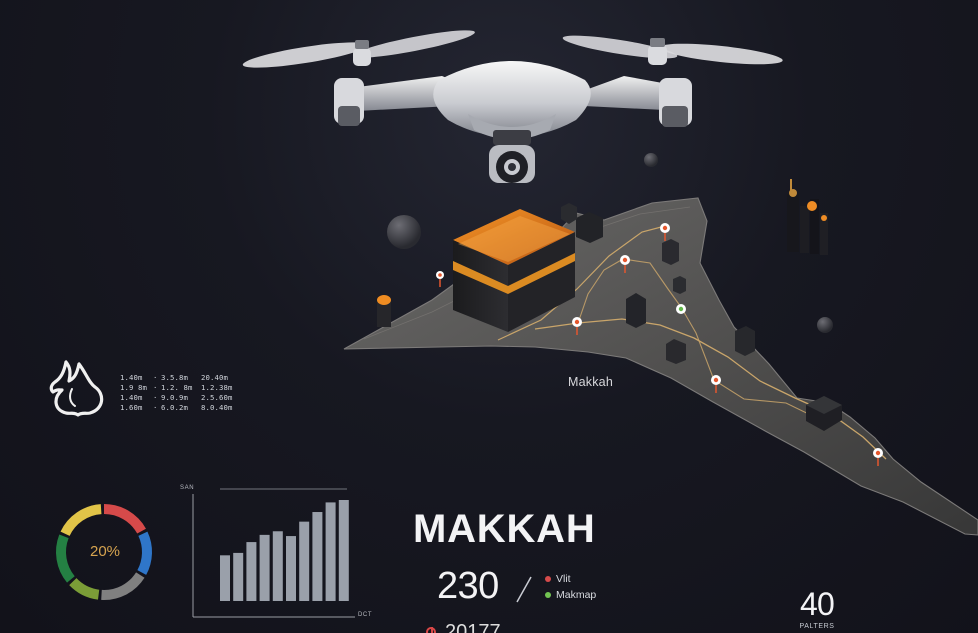  I want to click on legend-item: Vlit, so click(570, 579).